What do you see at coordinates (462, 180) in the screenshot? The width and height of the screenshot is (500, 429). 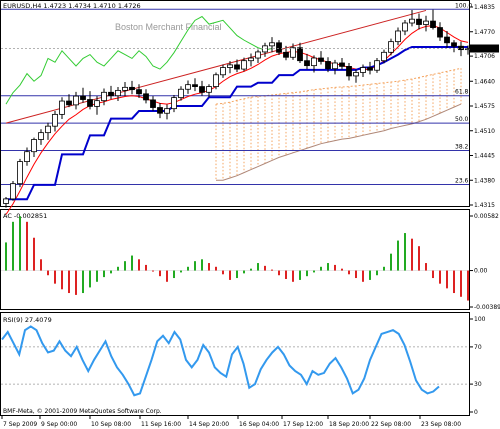 I see `fib-level-label: 23.6` at bounding box center [462, 180].